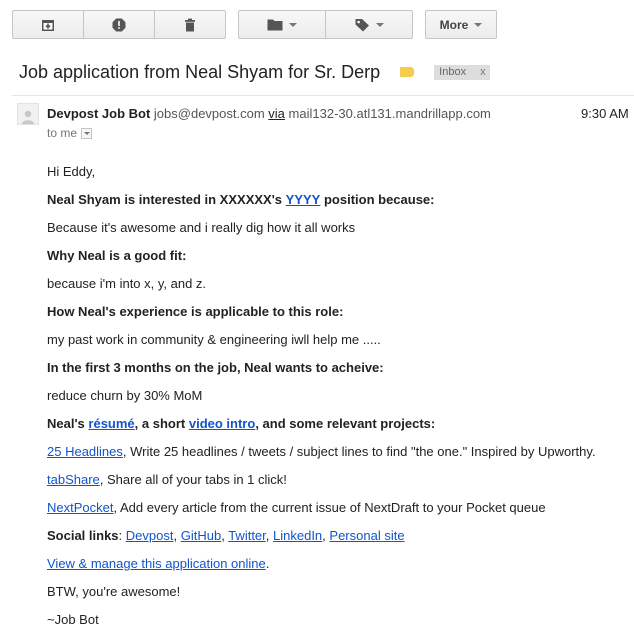 The width and height of the screenshot is (634, 640). What do you see at coordinates (345, 423) in the screenshot?
I see `projects-suffix: , and some relevant projects:` at bounding box center [345, 423].